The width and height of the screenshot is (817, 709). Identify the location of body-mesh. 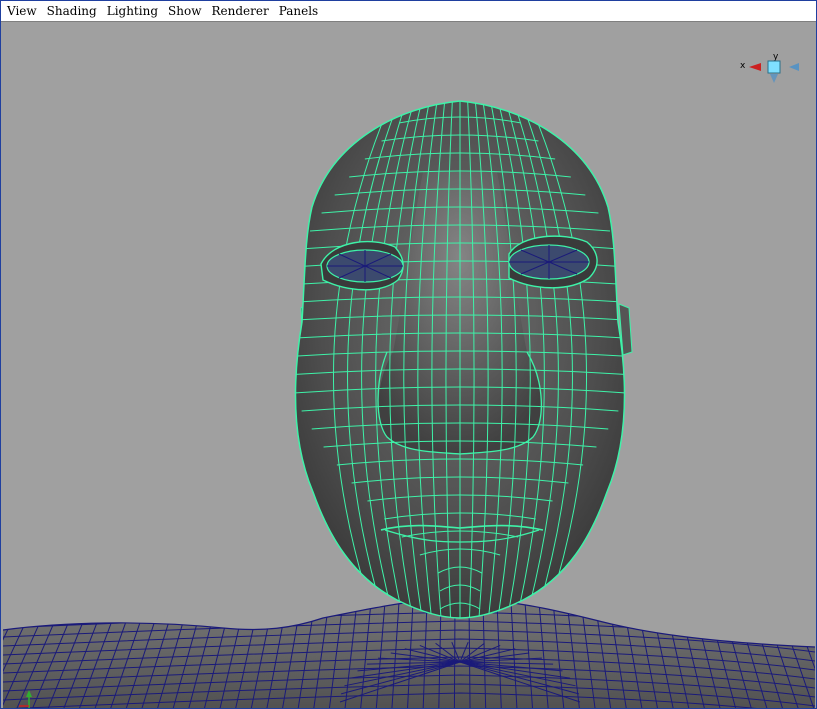
(409, 655).